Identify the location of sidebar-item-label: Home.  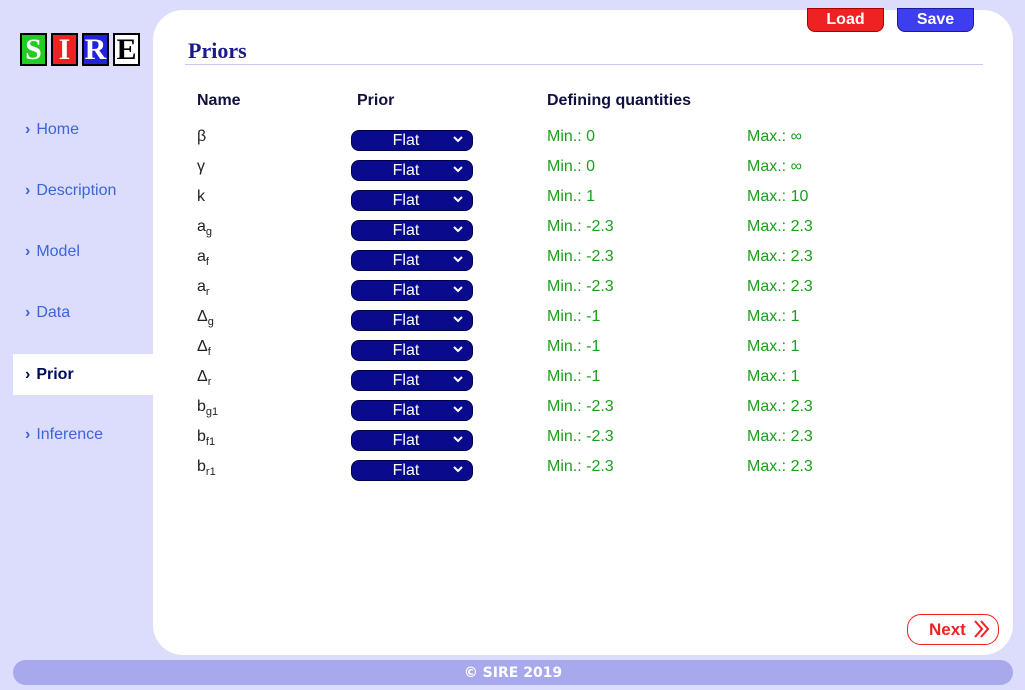
(58, 129).